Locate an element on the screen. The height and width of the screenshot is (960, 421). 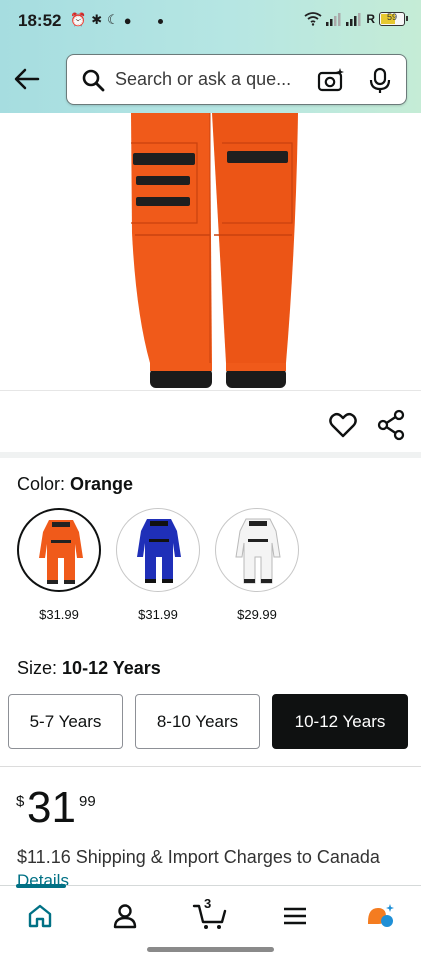
back-button is located at coordinates (27, 79).